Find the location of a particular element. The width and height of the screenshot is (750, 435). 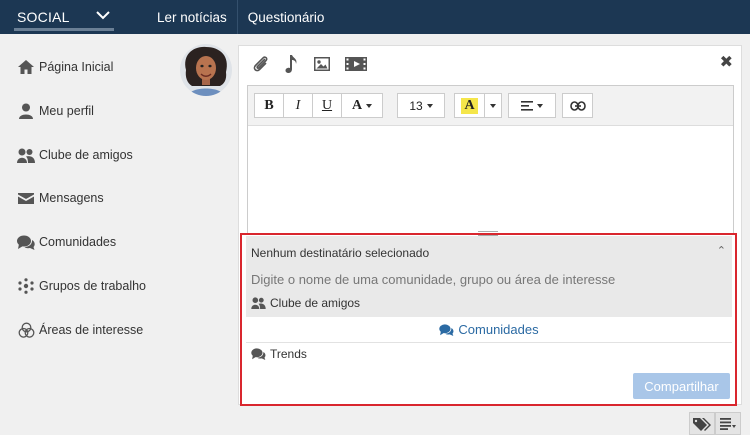

tags-icon is located at coordinates (702, 424).